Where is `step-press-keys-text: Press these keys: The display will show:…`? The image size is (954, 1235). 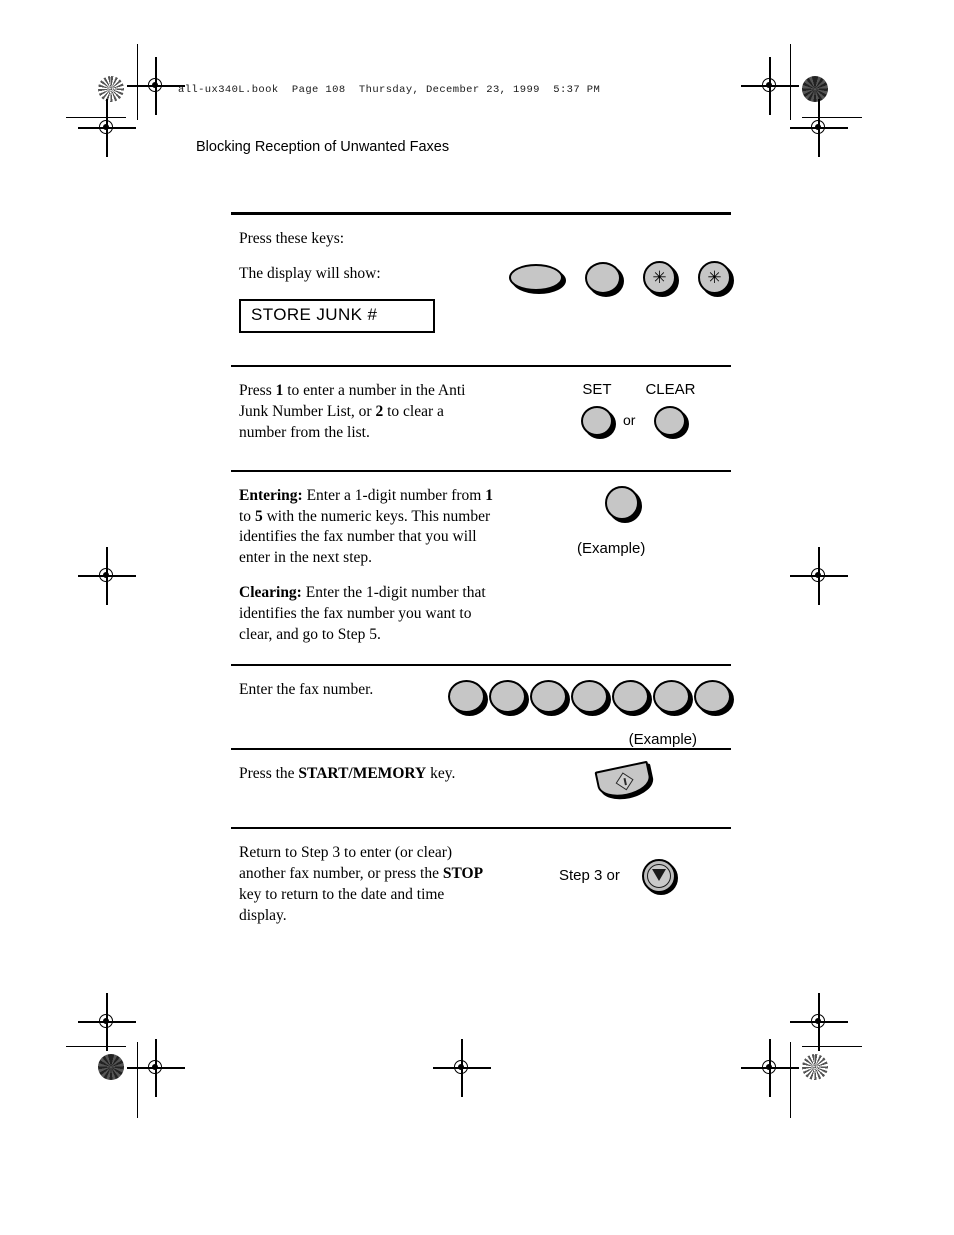
step-press-keys-text: Press these keys: The display will show:… is located at coordinates (357, 279).